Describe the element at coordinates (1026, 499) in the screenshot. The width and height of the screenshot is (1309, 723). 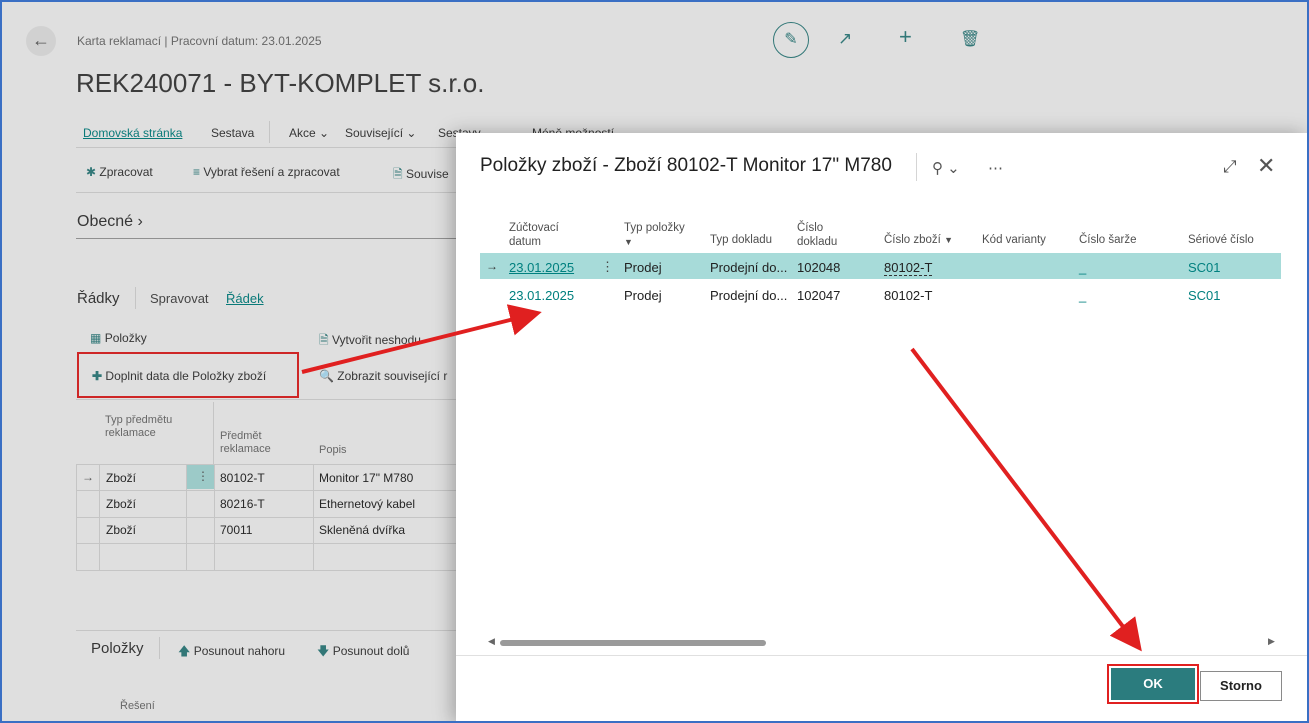
I see `arrow-to-ok-button` at that location.